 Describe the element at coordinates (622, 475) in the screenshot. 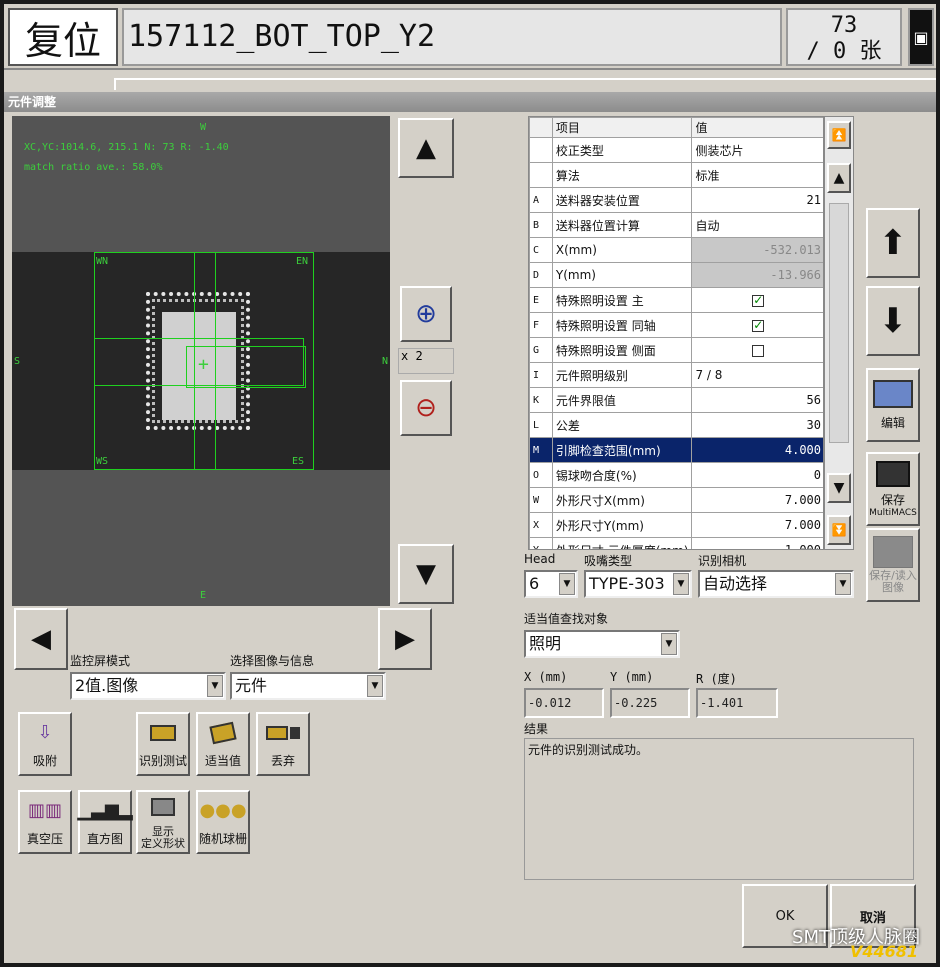

I see `row-name: 锡球吻合度(%)` at that location.